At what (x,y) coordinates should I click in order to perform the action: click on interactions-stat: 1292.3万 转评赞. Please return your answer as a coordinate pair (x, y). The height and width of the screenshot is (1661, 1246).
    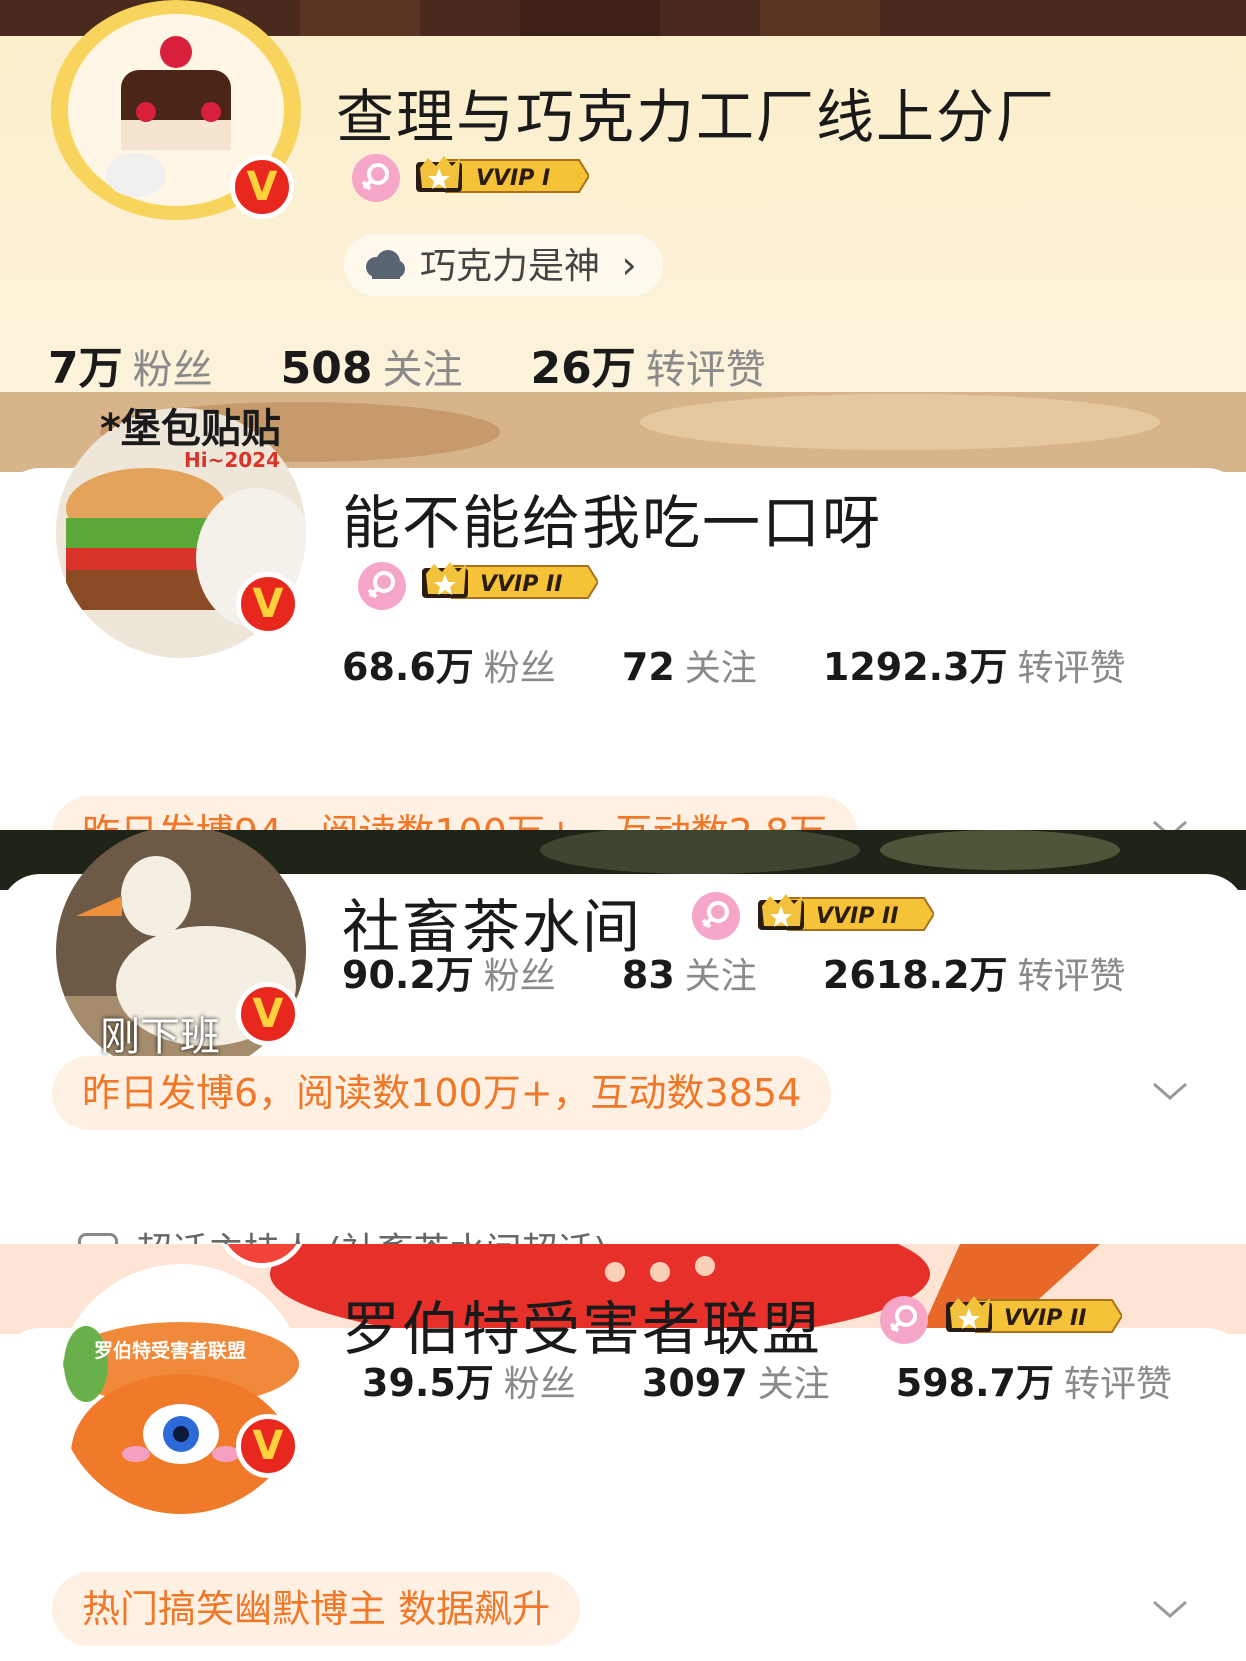
    Looking at the image, I should click on (974, 663).